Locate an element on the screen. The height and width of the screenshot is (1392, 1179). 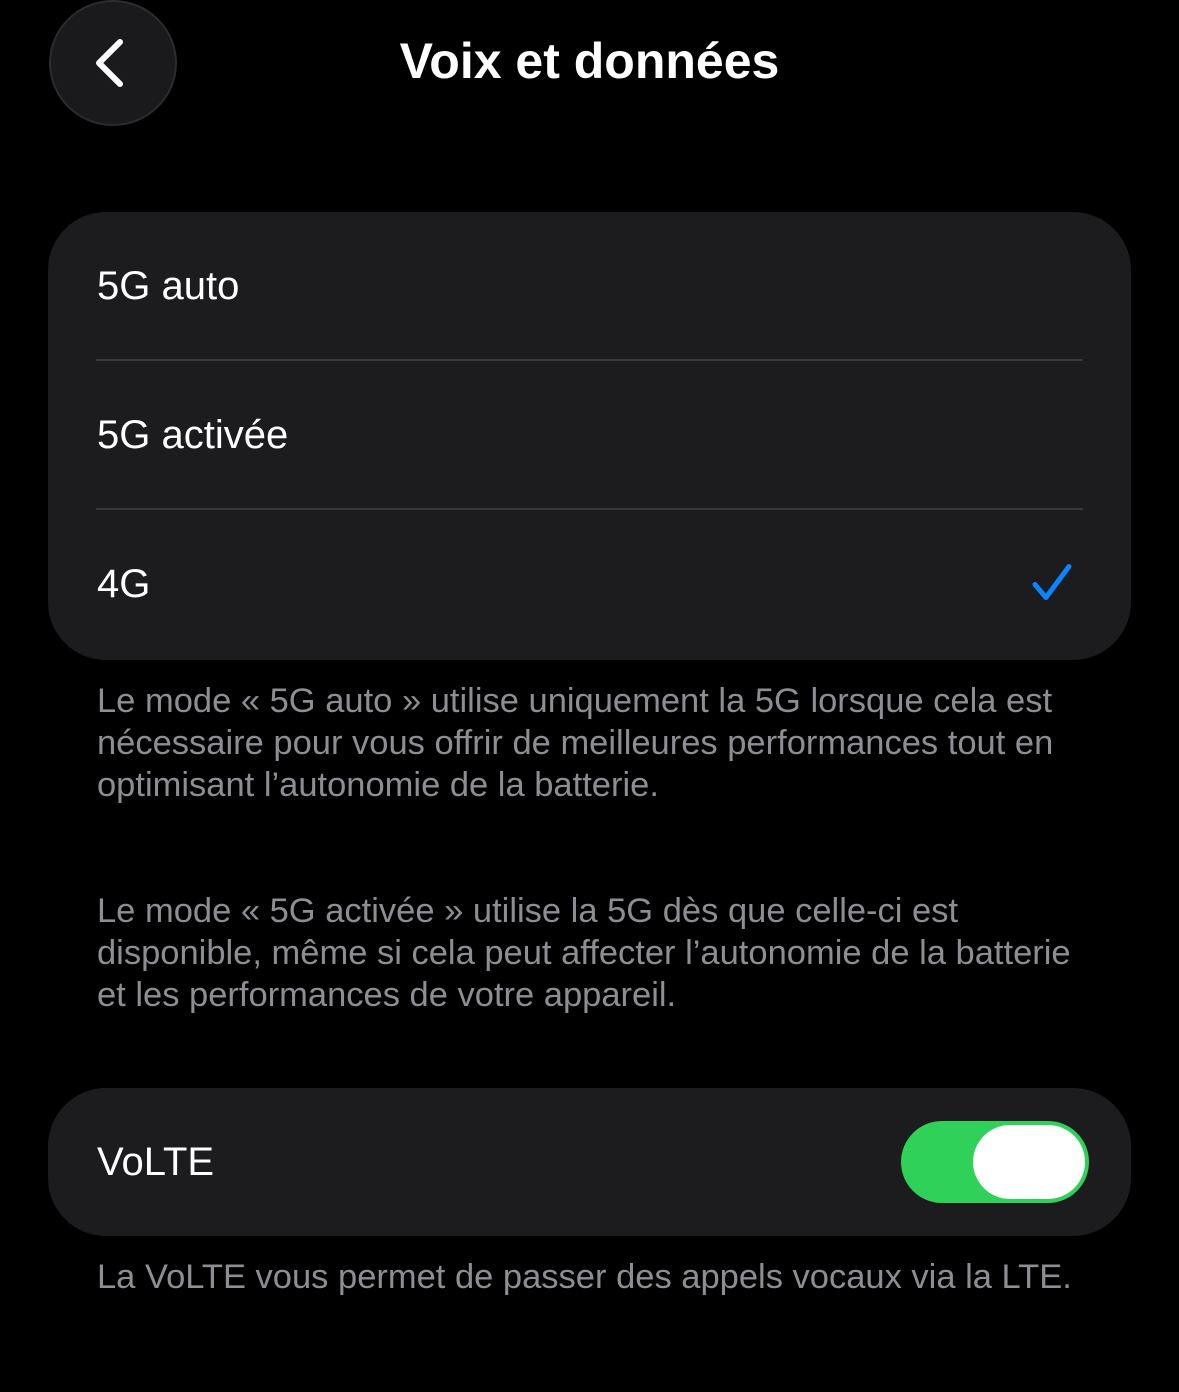
volte-label: VoLTE is located at coordinates (156, 1161).